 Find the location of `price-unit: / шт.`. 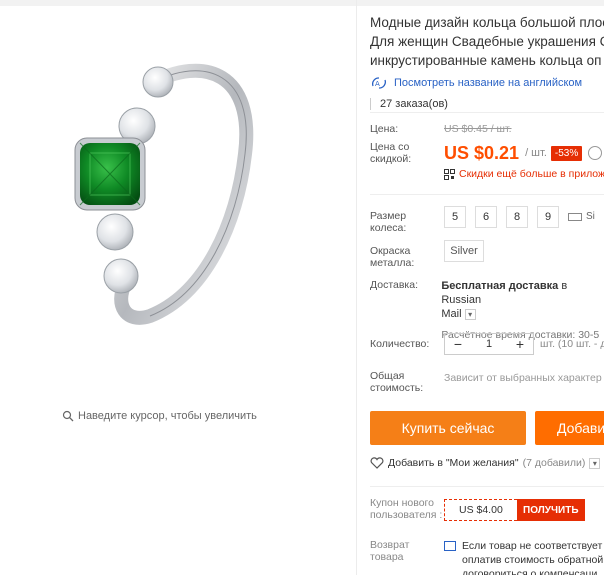

price-unit: / шт. is located at coordinates (536, 153).